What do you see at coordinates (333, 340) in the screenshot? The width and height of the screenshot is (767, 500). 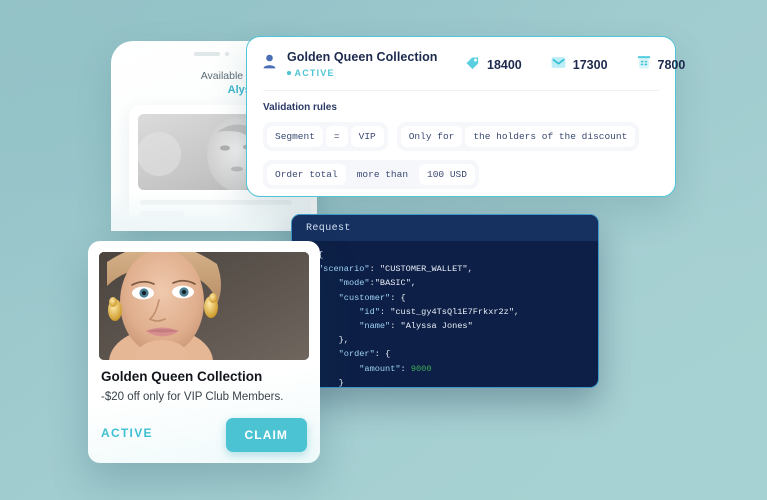 I see `code-line-text: },` at bounding box center [333, 340].